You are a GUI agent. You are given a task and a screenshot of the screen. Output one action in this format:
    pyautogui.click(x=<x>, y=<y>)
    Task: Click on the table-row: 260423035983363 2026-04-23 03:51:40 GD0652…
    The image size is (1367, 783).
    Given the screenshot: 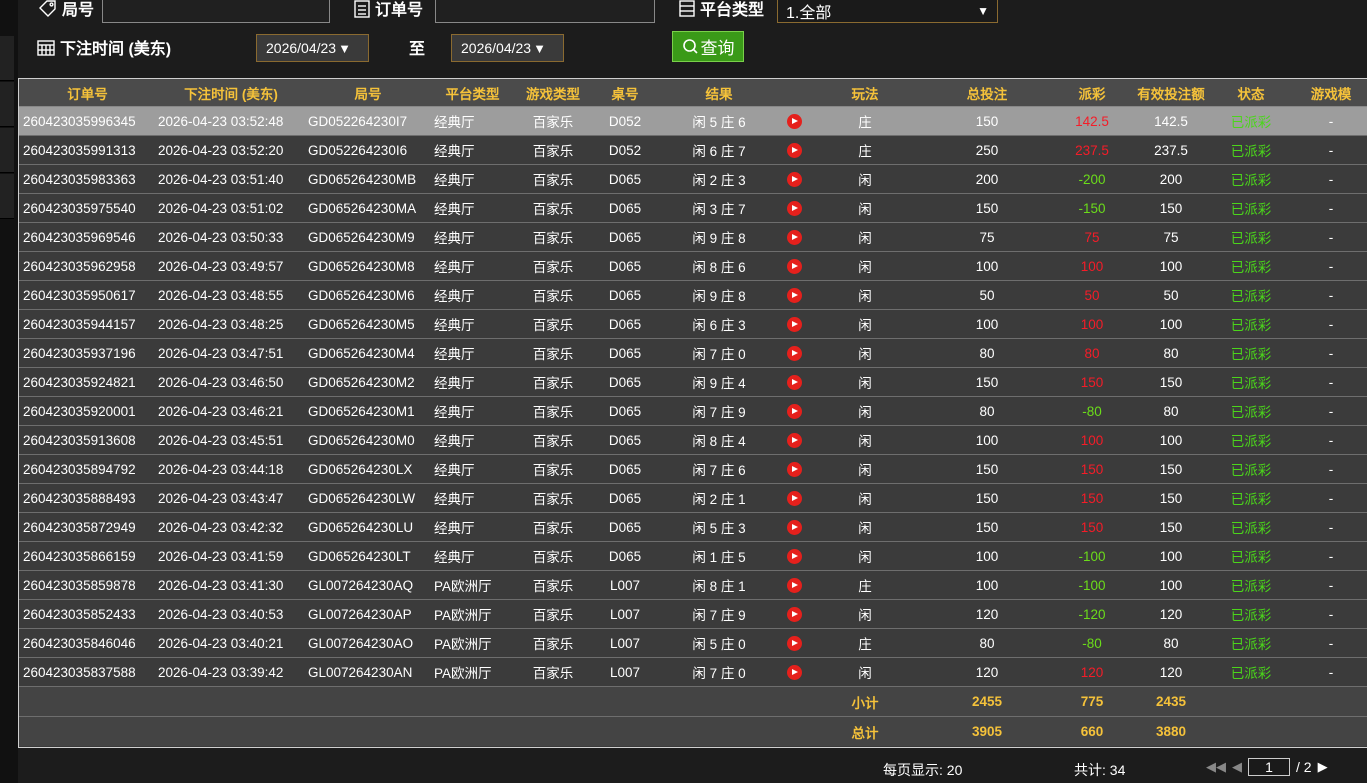 What is the action you would take?
    pyautogui.click(x=693, y=179)
    